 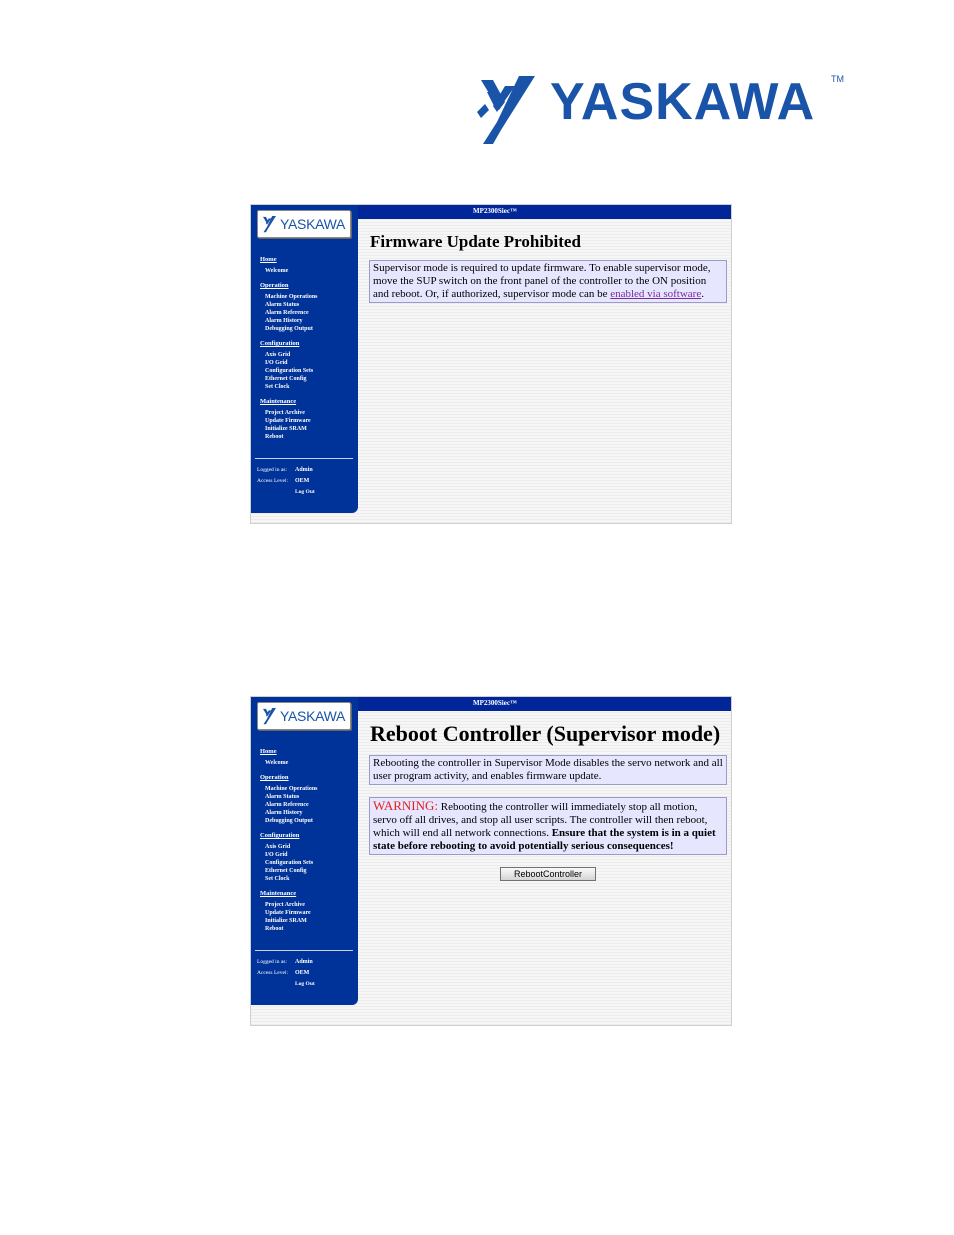 I want to click on yaskawa-logo: YASKAWA TM, so click(x=660, y=109).